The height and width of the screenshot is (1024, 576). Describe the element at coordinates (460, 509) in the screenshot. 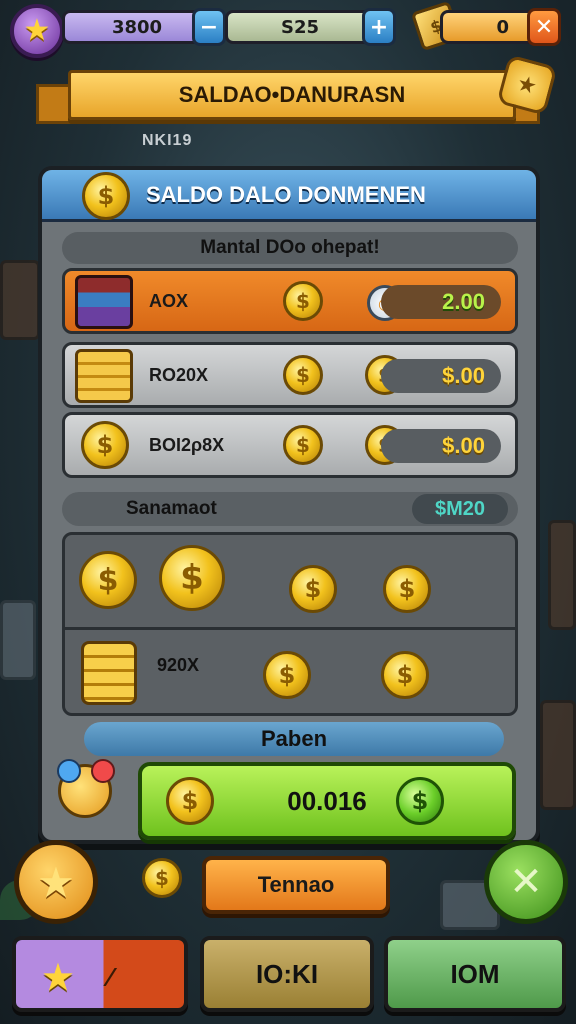

I see `summary-value: $M20` at that location.